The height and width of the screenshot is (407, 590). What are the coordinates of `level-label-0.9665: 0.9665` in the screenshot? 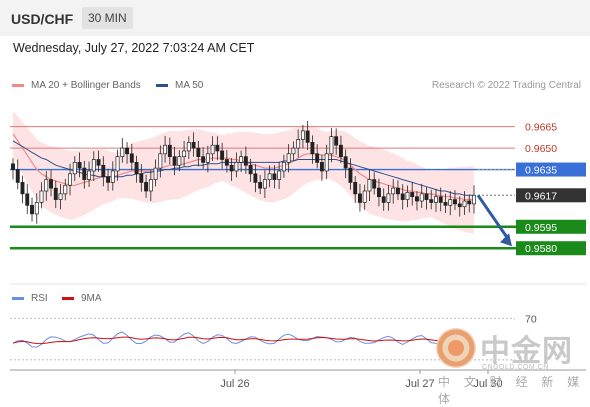 It's located at (541, 128).